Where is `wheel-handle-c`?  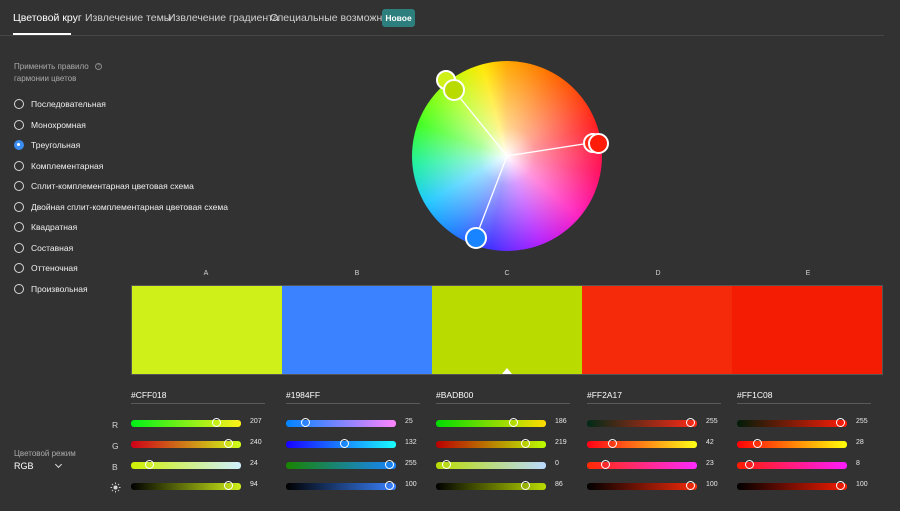
wheel-handle-c is located at coordinates (454, 90).